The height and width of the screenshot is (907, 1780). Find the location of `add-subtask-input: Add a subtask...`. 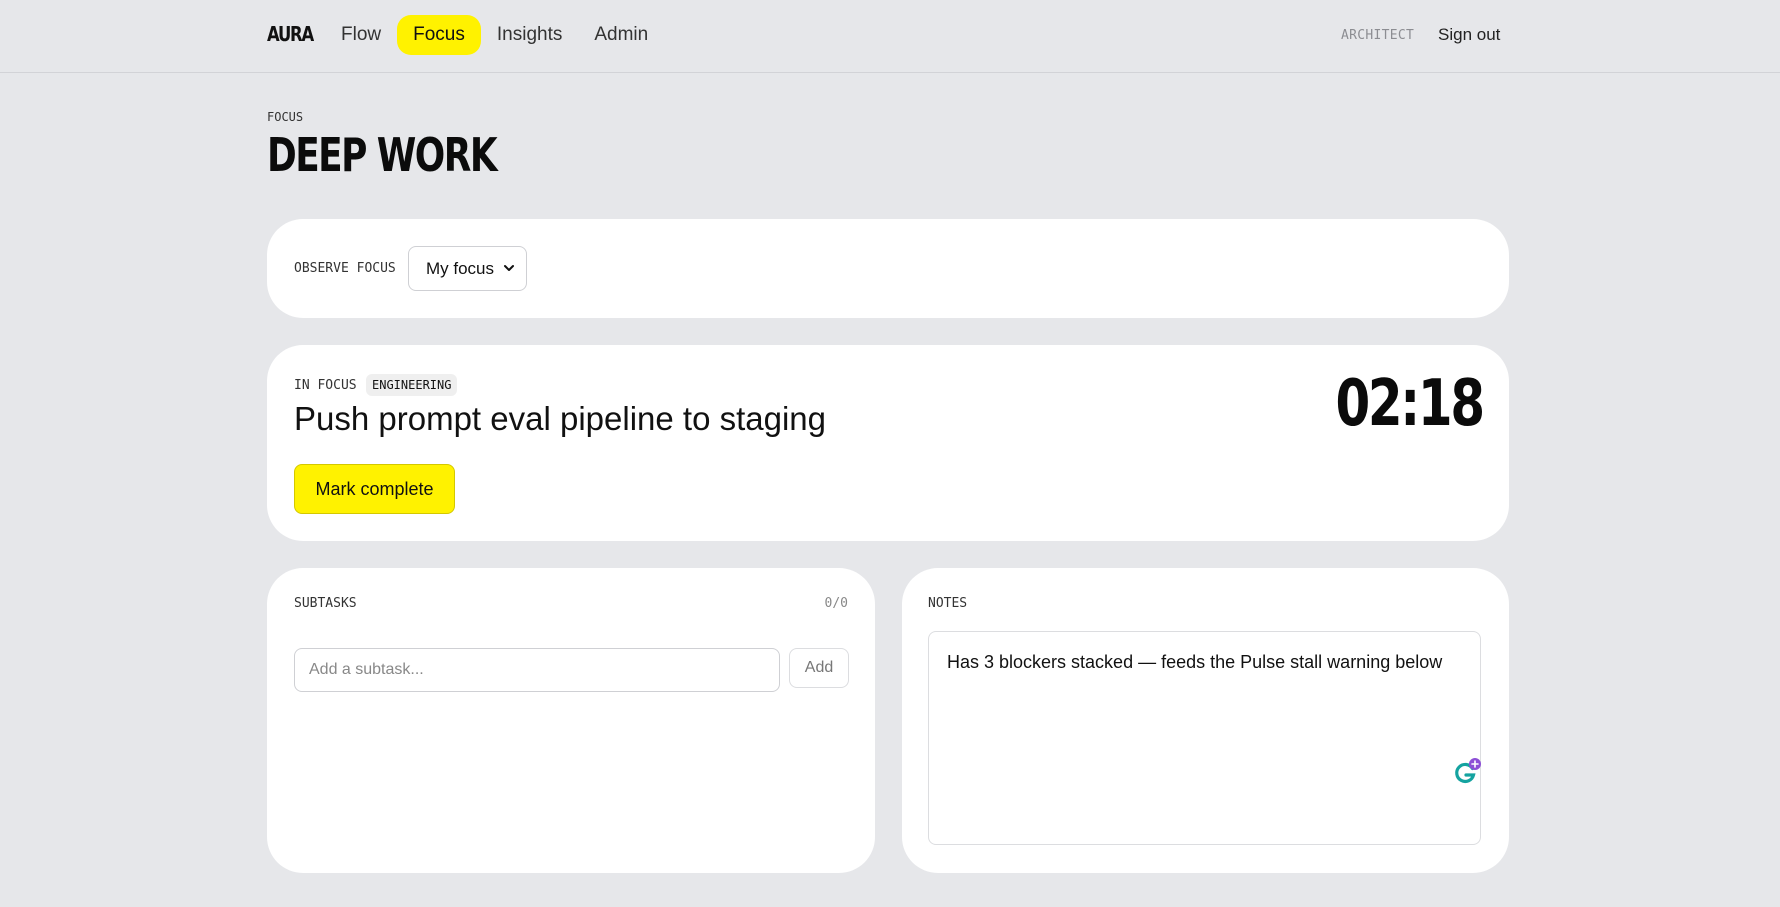

add-subtask-input: Add a subtask... is located at coordinates (537, 670).